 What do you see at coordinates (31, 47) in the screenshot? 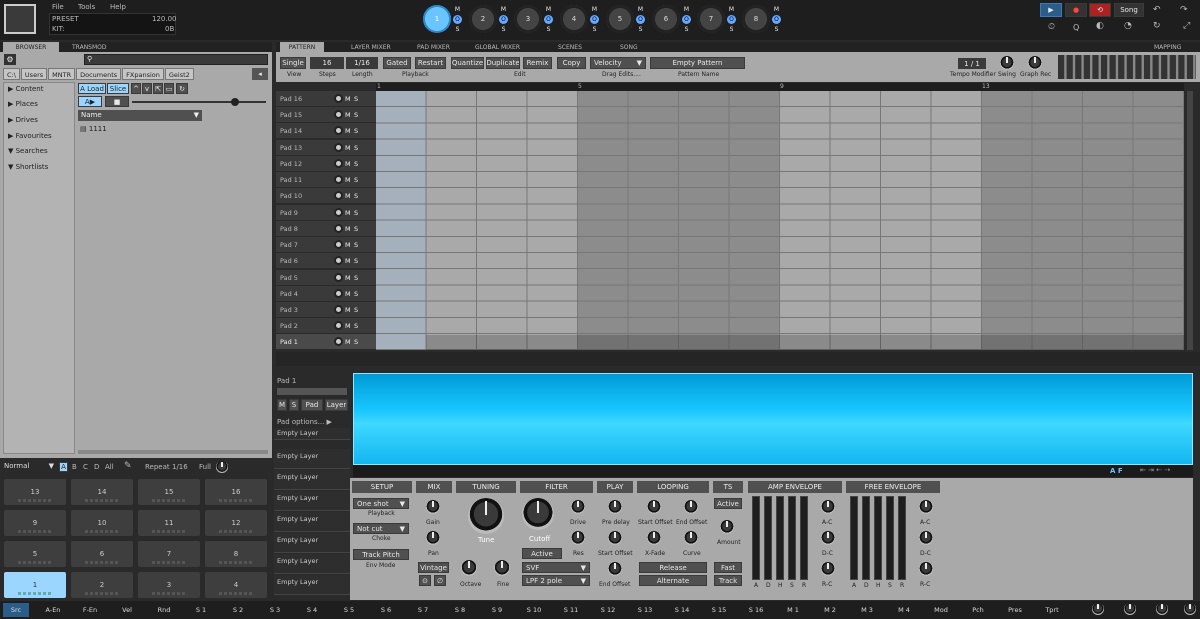
I see `tab-browser: BROWSER` at bounding box center [31, 47].